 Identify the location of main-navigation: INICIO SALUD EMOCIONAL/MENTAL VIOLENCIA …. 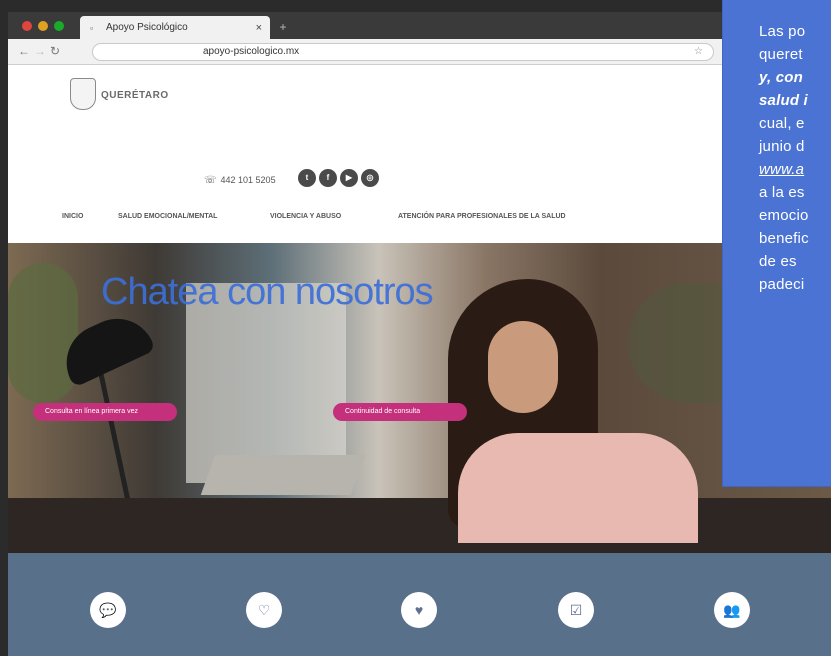
(419, 219).